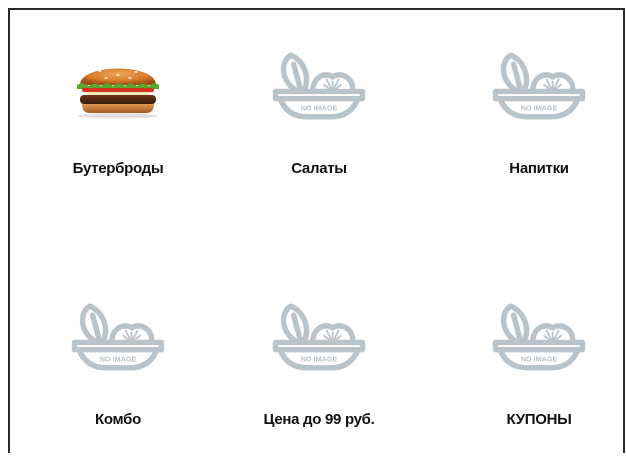  I want to click on category-tile-coupons: NO IMAGE КУПОНЫ, so click(539, 375).